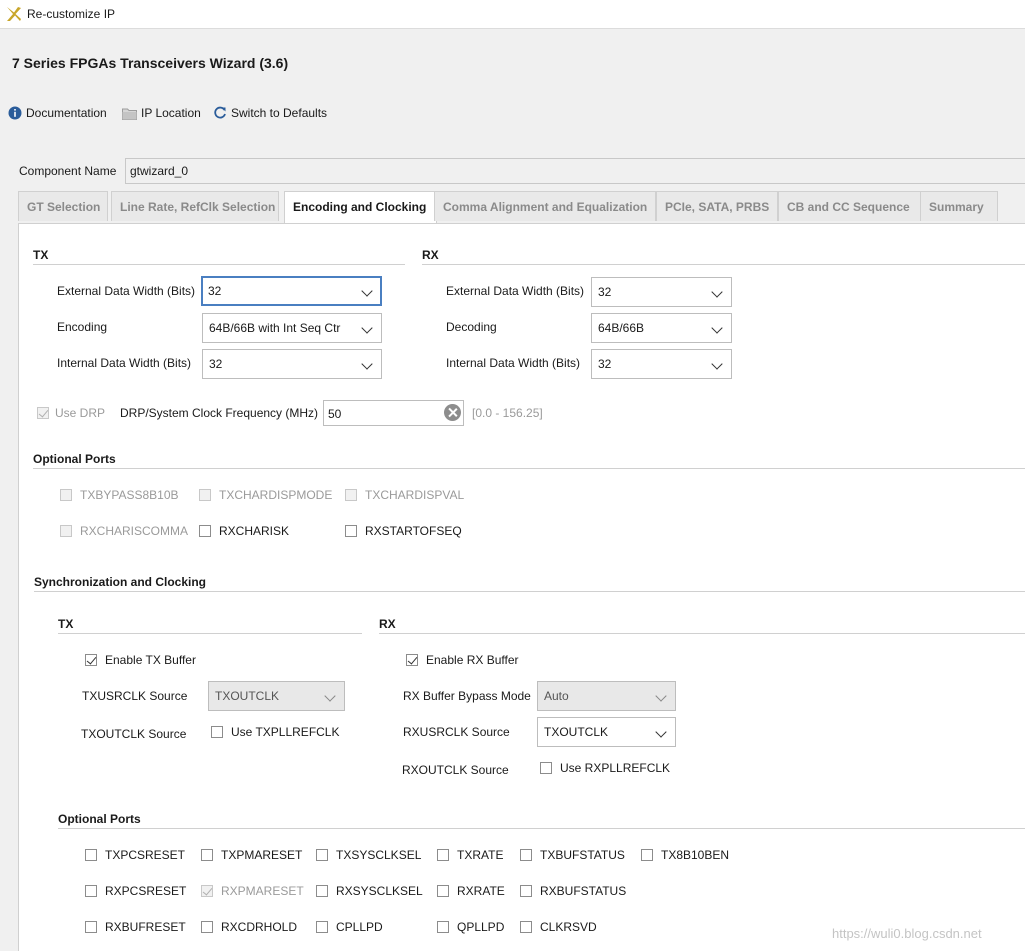 This screenshot has width=1025, height=951. Describe the element at coordinates (849, 206) in the screenshot. I see `tab-cb-cc-sequence: CB and CC Sequence` at that location.